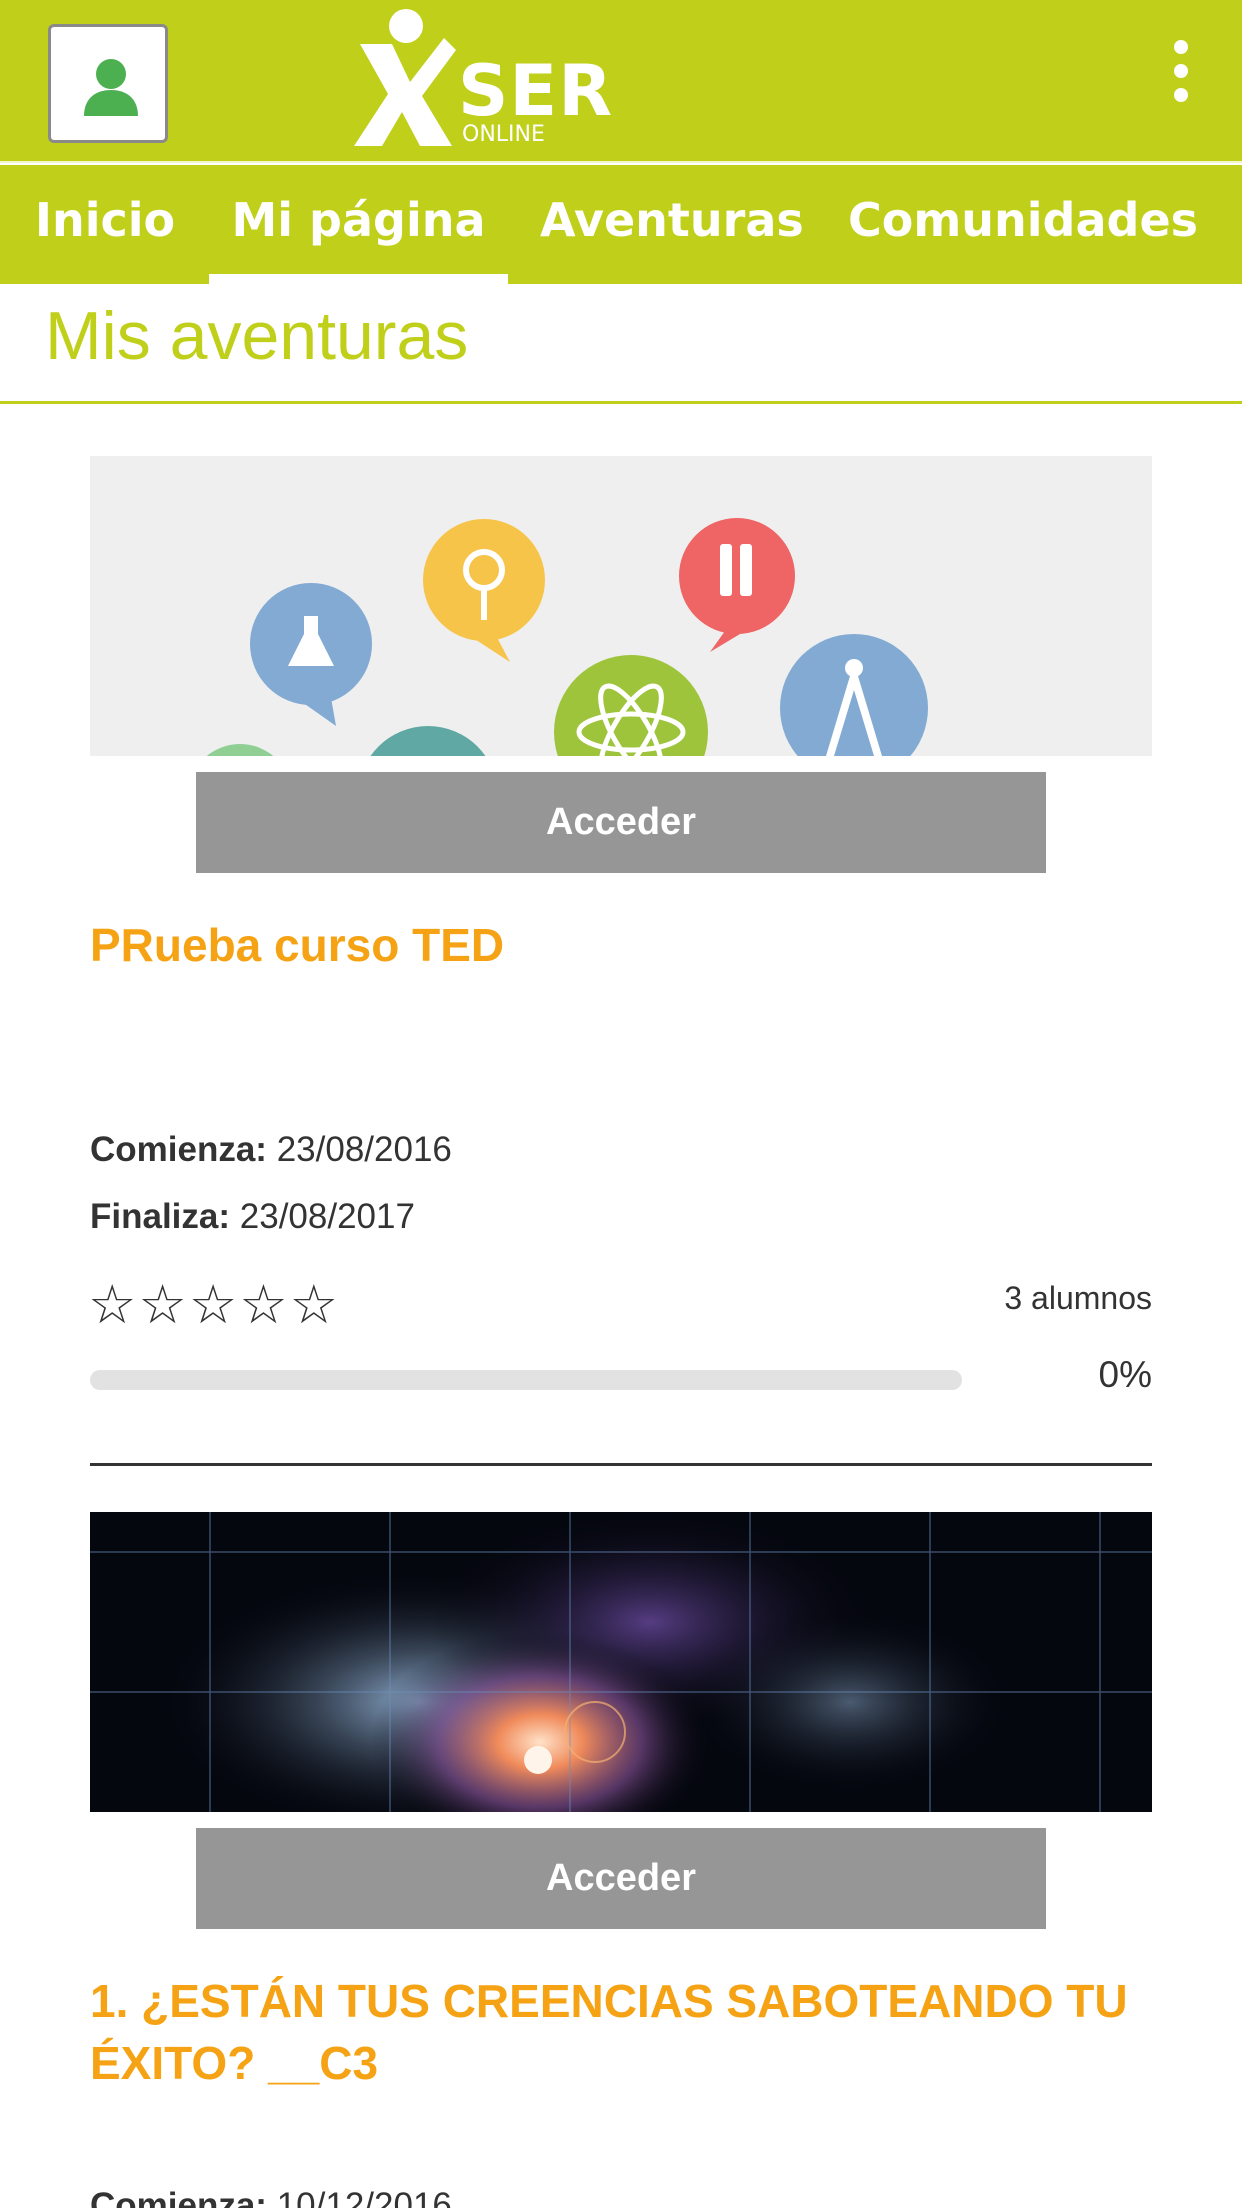 Image resolution: width=1242 pixels, height=2208 pixels. Describe the element at coordinates (672, 224) in the screenshot. I see `tab-aventuras: Aventuras` at that location.